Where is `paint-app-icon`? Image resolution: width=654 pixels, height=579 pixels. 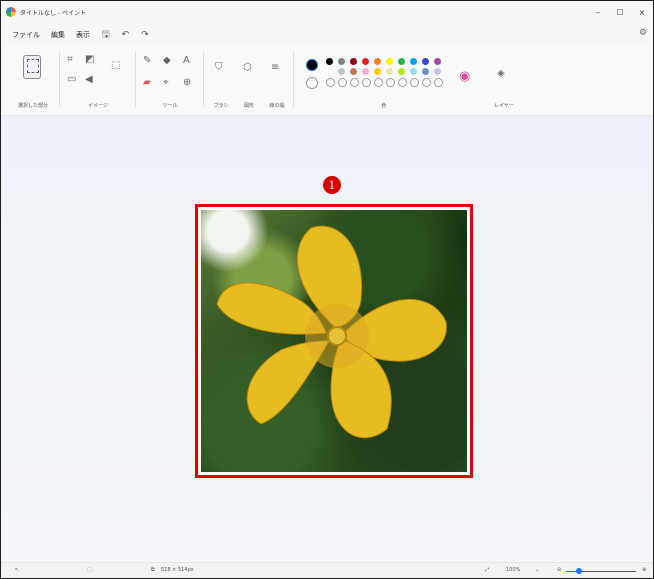
paint-app-icon is located at coordinates (11, 12).